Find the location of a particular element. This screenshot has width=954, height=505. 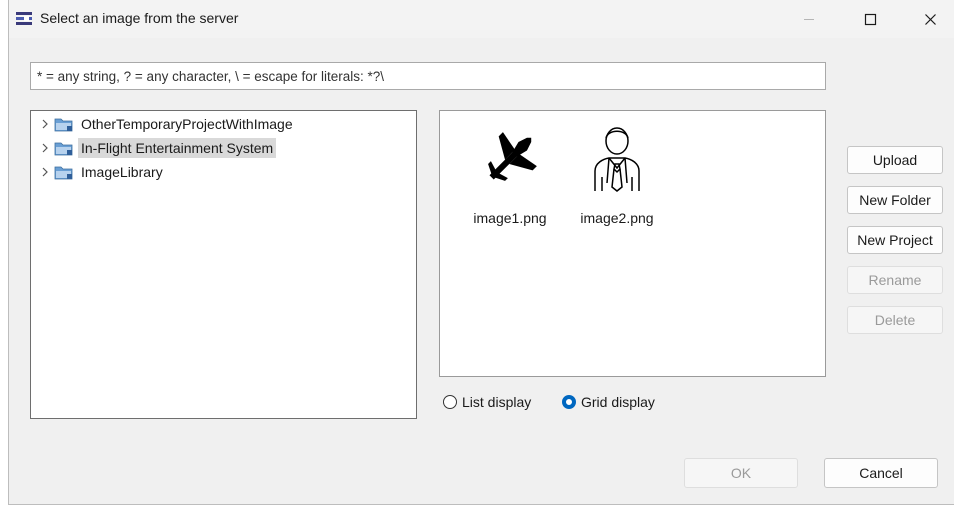

radio-list-display: List display is located at coordinates (487, 402).